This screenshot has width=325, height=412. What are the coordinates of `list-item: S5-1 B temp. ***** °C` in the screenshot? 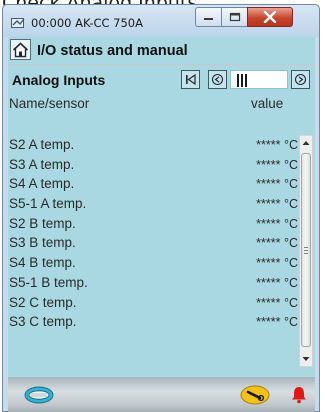 It's located at (153, 284).